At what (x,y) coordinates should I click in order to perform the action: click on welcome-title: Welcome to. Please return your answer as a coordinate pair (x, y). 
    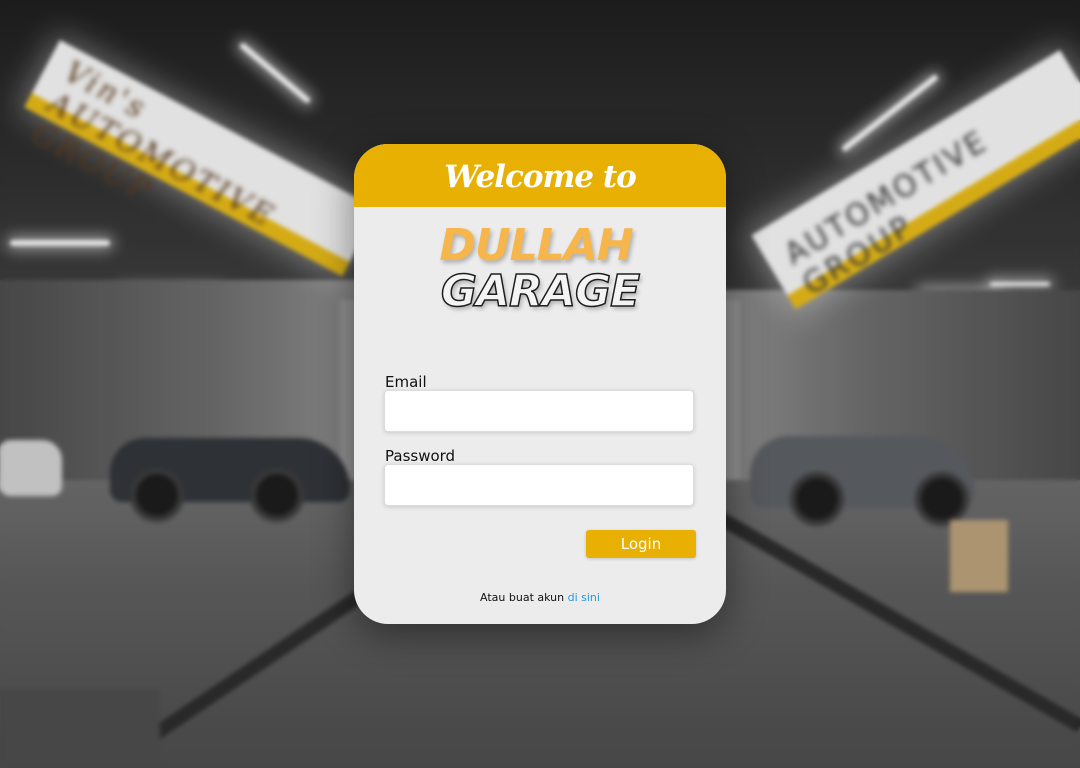
    Looking at the image, I should click on (540, 176).